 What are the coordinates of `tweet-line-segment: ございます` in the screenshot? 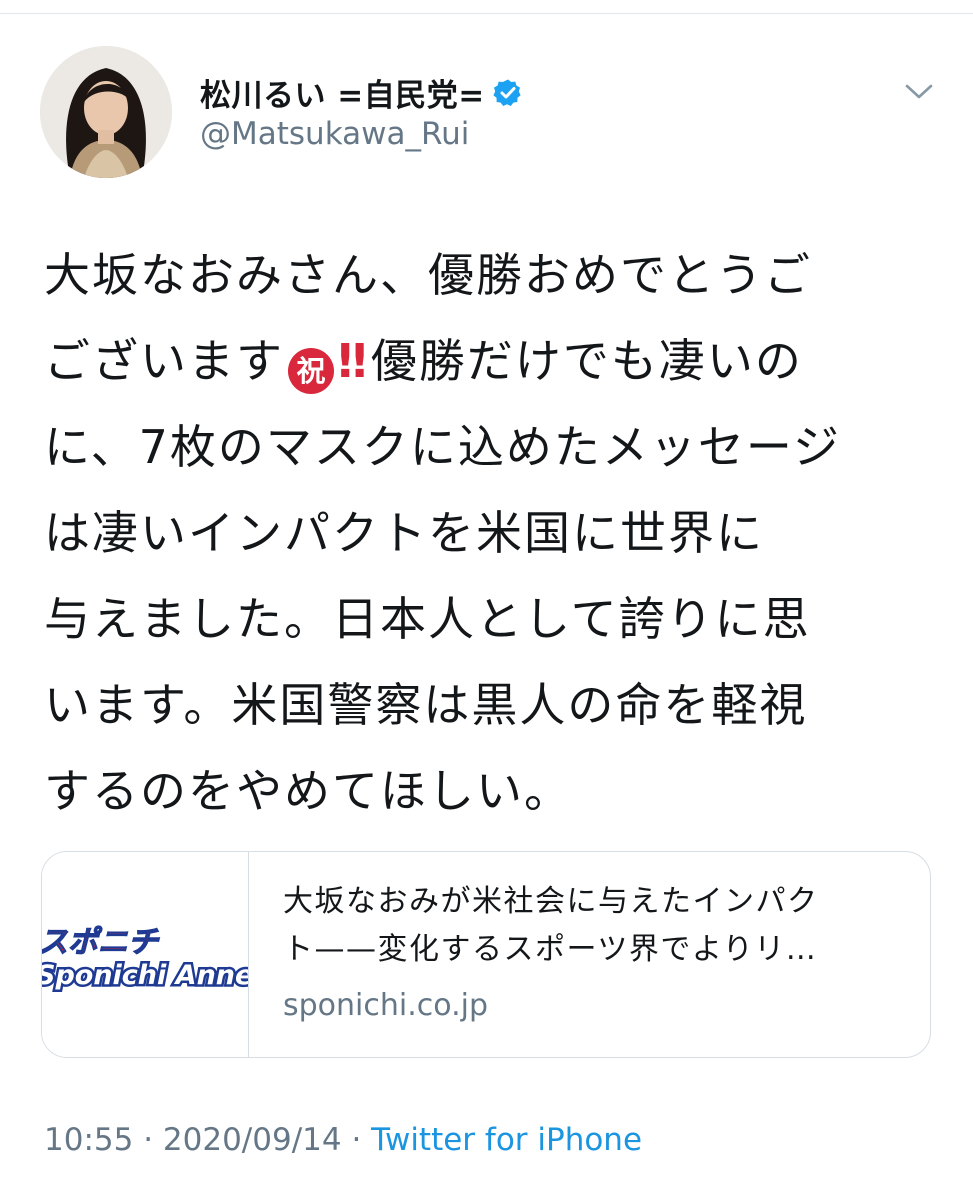 It's located at (164, 361).